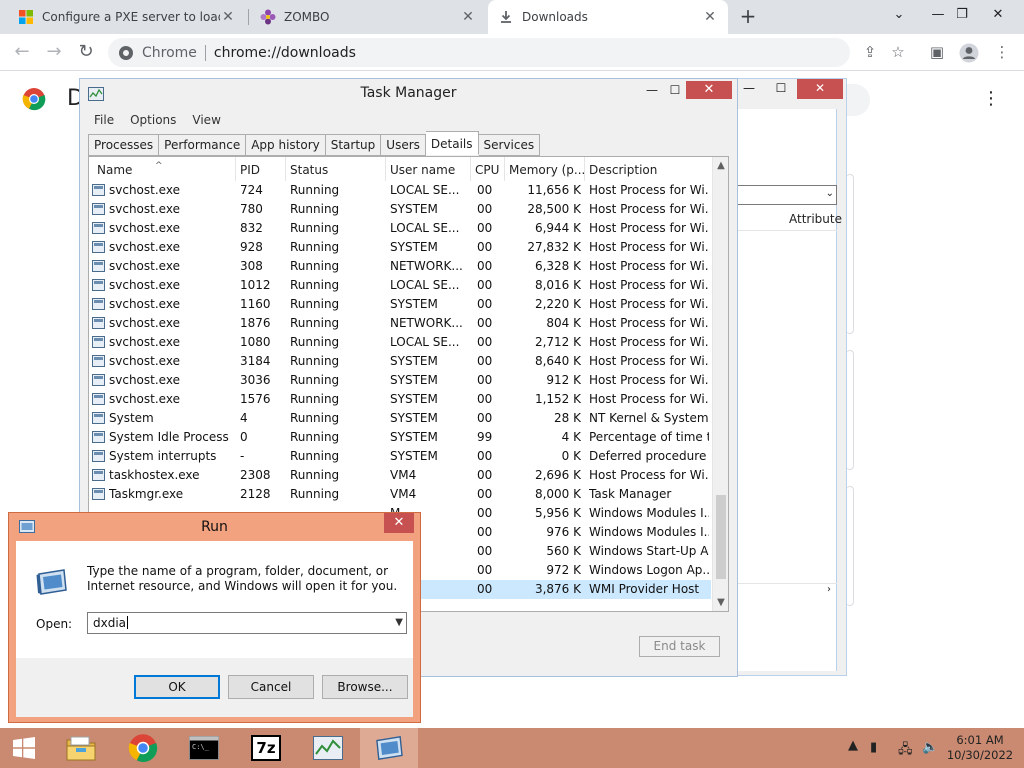  What do you see at coordinates (353, 145) in the screenshot?
I see `tab-startup: Startup` at bounding box center [353, 145].